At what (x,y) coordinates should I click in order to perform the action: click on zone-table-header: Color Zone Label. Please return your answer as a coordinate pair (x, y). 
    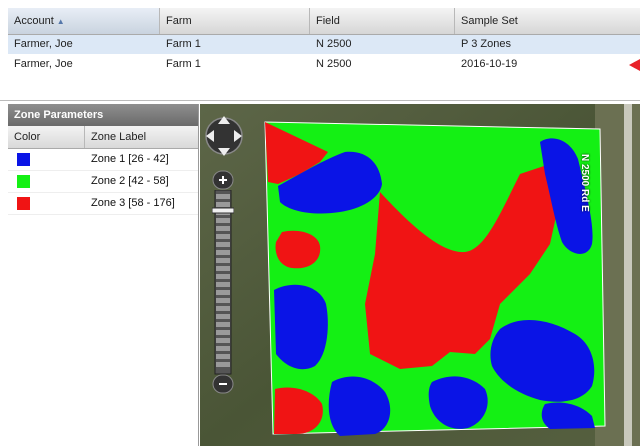
    Looking at the image, I should click on (103, 137).